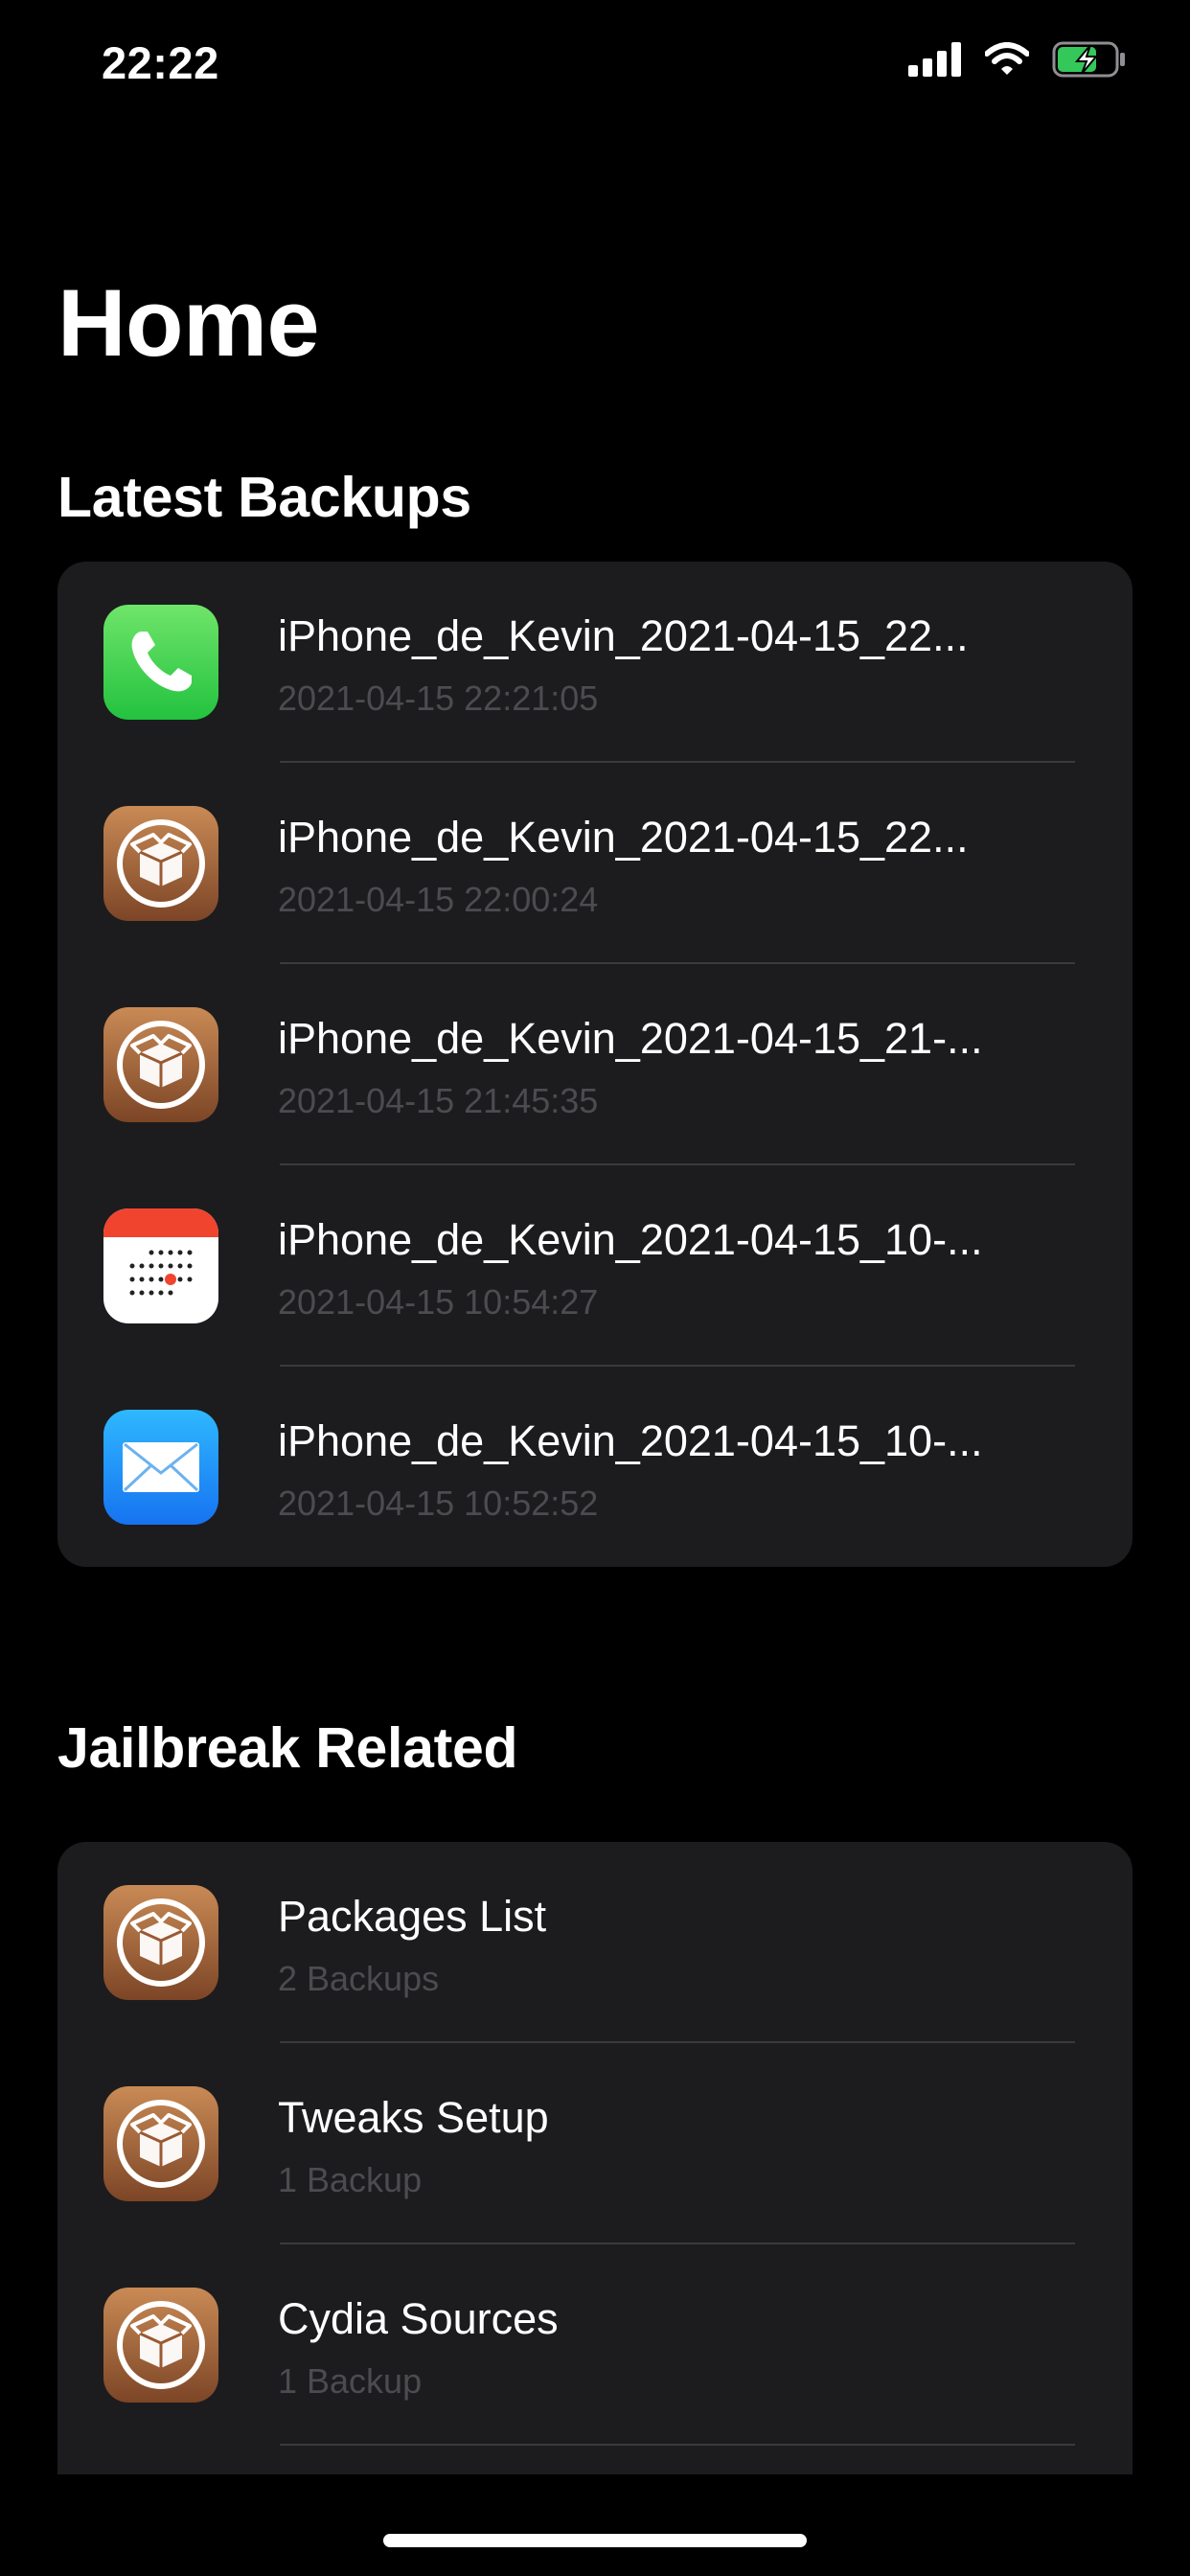 The width and height of the screenshot is (1190, 2576). I want to click on row-separator, so click(678, 2445).